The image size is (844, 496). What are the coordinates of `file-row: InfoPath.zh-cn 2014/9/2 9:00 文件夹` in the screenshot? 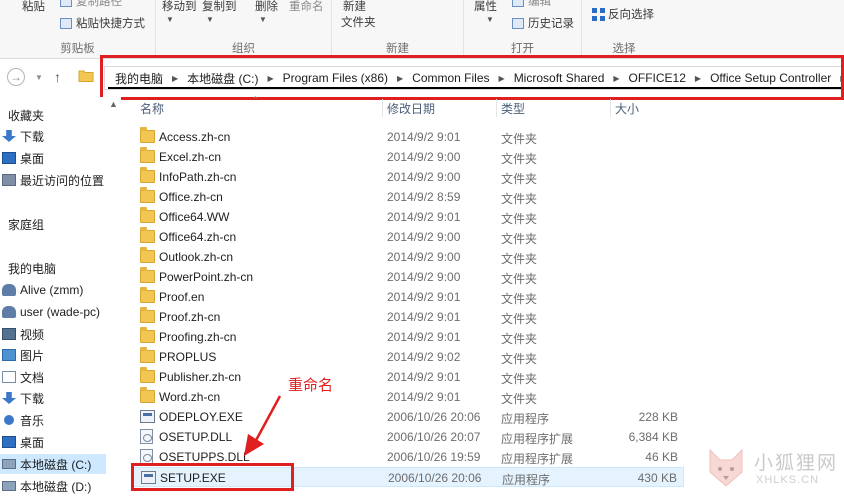 It's located at (408, 177).